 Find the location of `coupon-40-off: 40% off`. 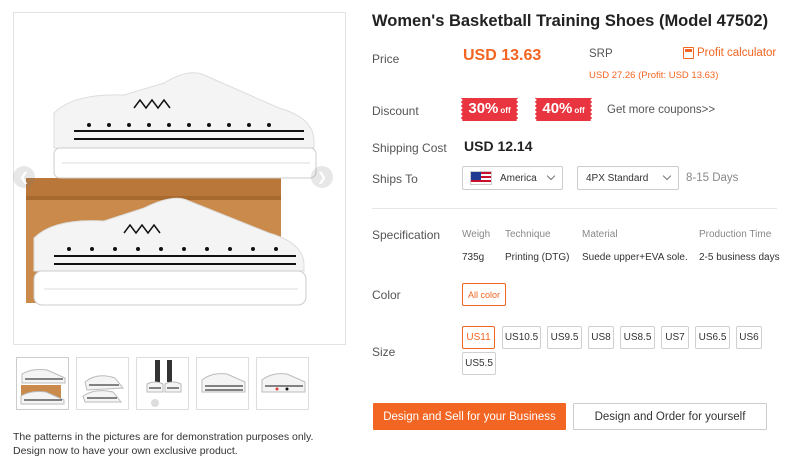

coupon-40-off: 40% off is located at coordinates (563, 109).